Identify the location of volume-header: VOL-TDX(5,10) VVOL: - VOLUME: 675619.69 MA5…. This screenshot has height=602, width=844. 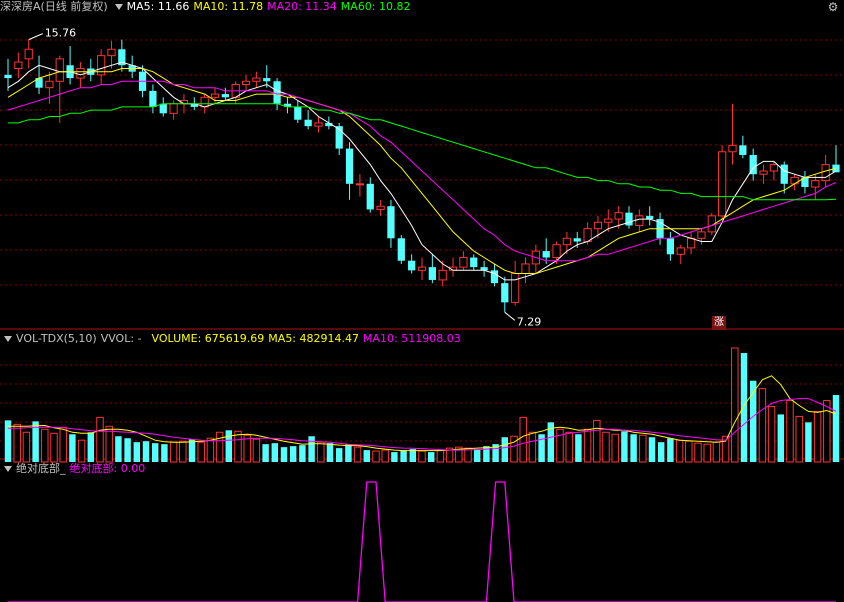
(232, 339).